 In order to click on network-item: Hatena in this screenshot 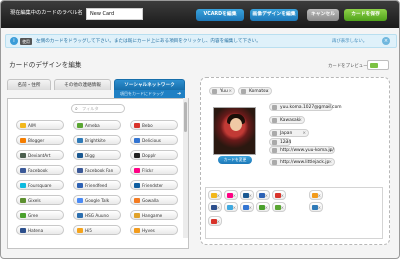, I will do `click(40, 230)`.